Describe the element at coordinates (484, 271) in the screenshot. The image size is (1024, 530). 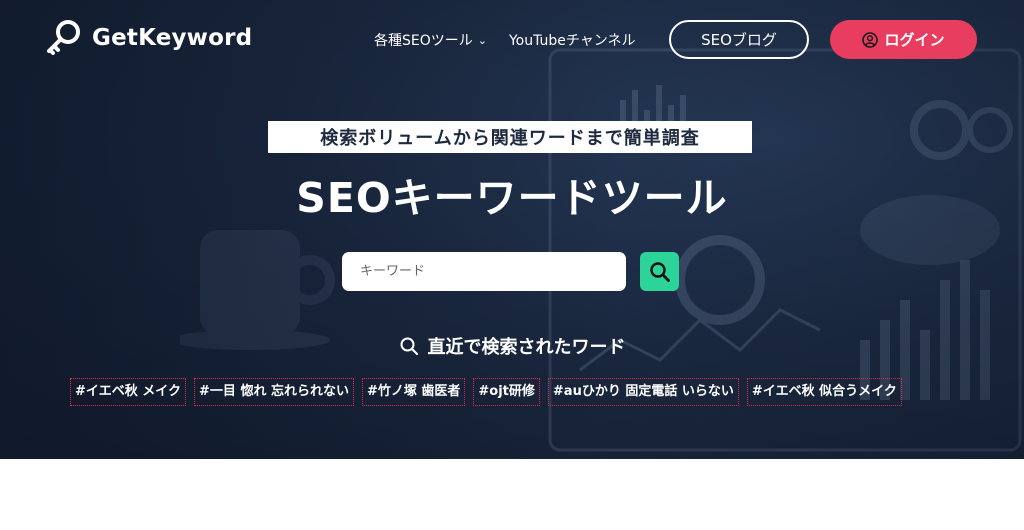
I see `keyword-search-input` at that location.